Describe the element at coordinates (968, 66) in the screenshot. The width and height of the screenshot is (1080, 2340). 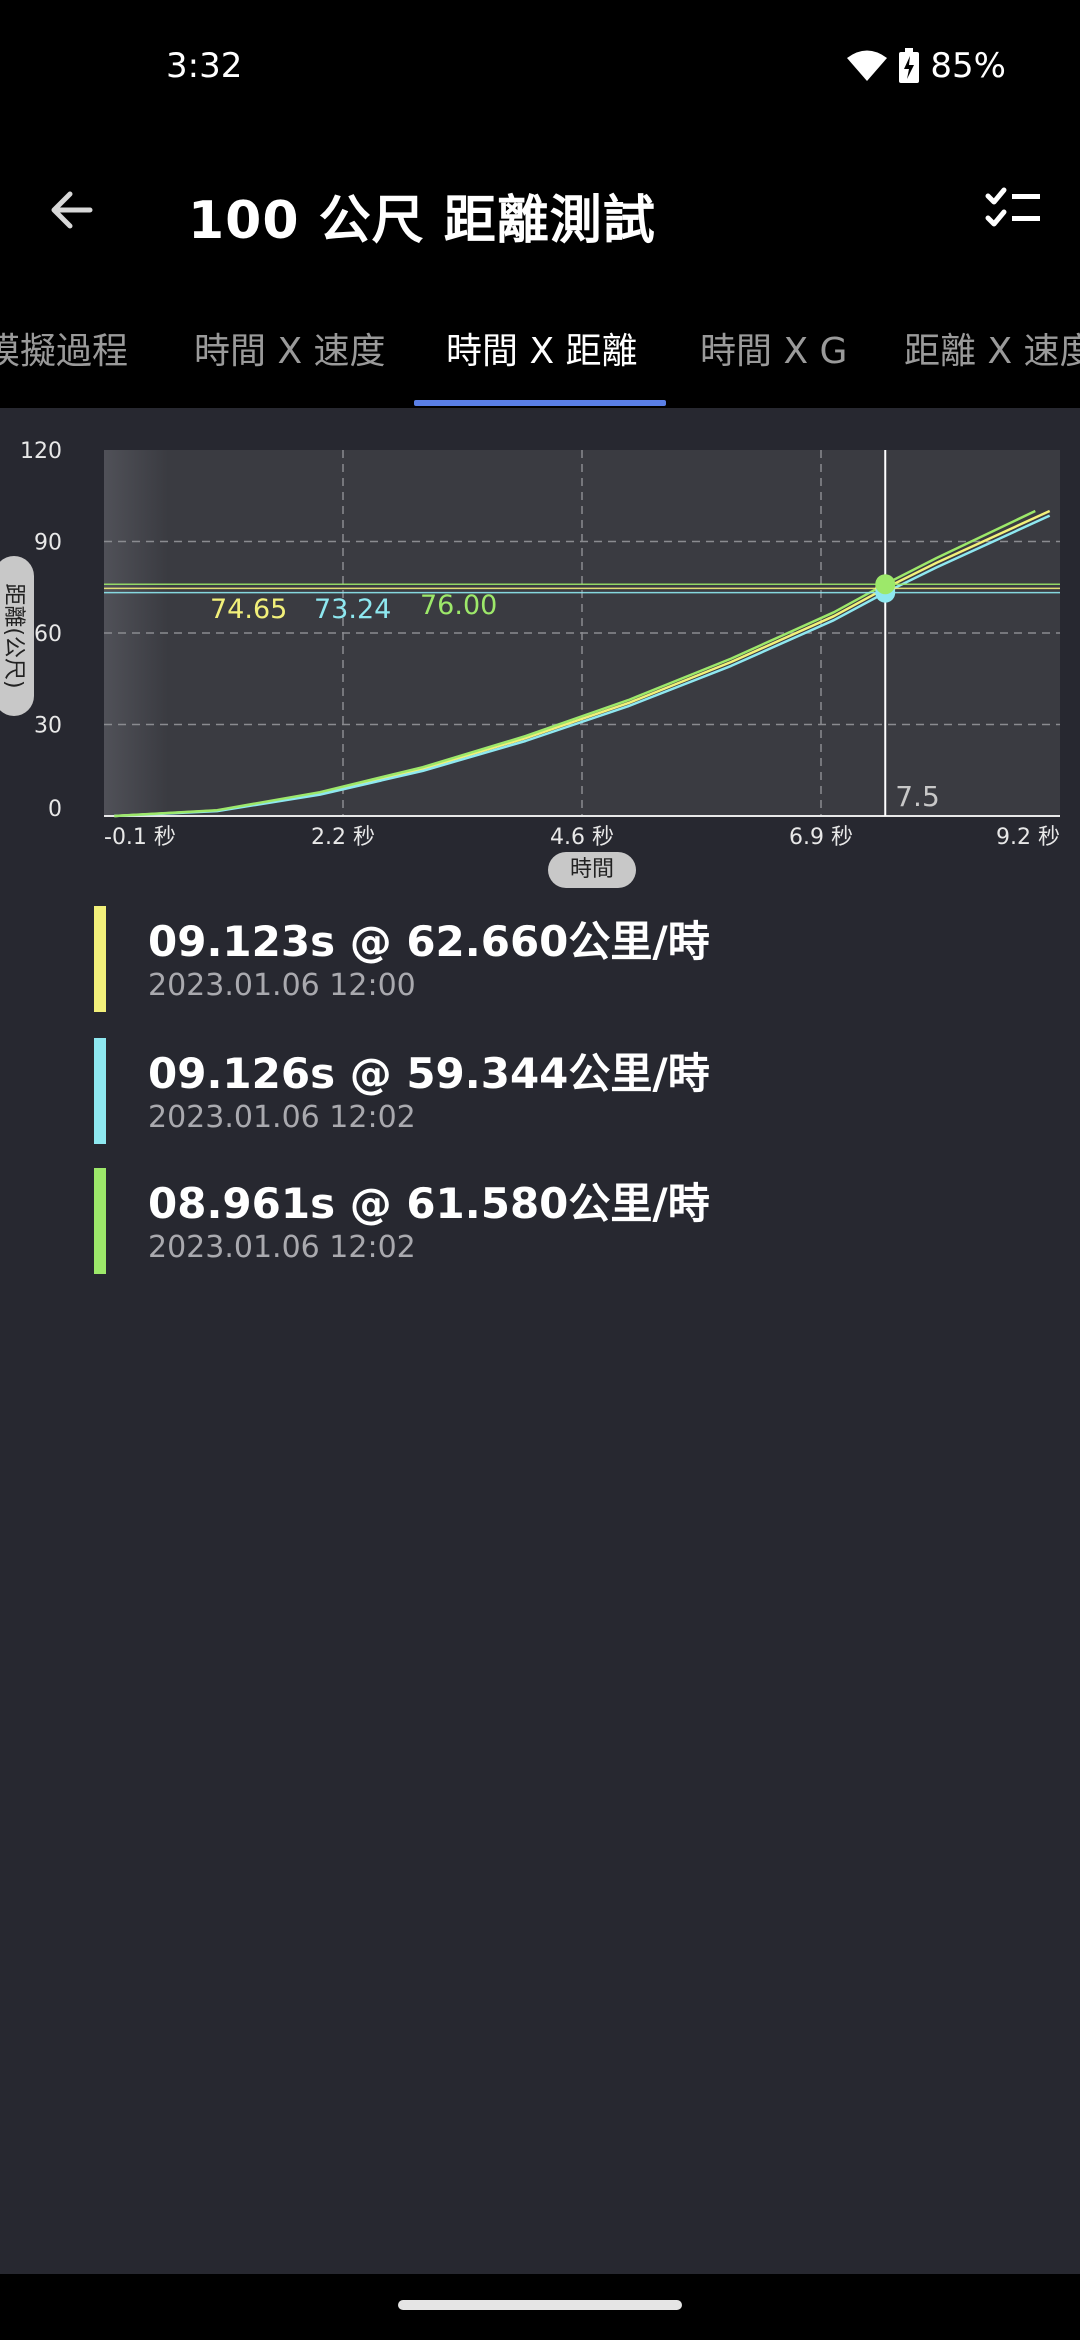
I see `battery-percent: 85%` at that location.